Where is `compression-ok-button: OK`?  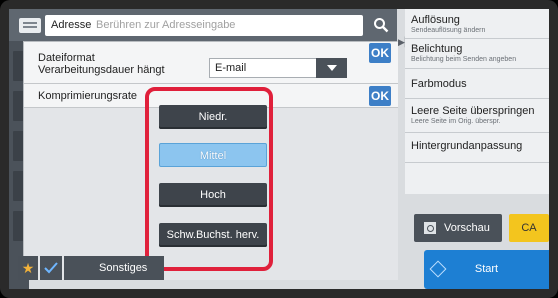
compression-ok-button: OK is located at coordinates (380, 96).